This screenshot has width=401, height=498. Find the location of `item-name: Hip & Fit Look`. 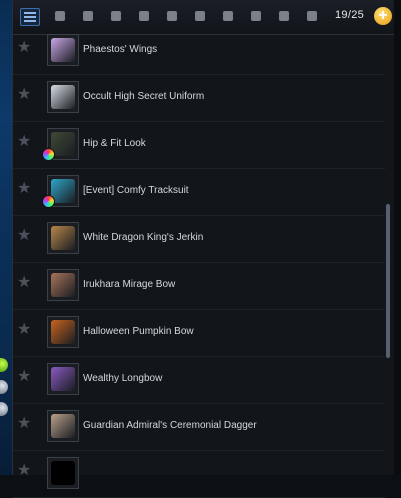

item-name: Hip & Fit Look is located at coordinates (114, 143).